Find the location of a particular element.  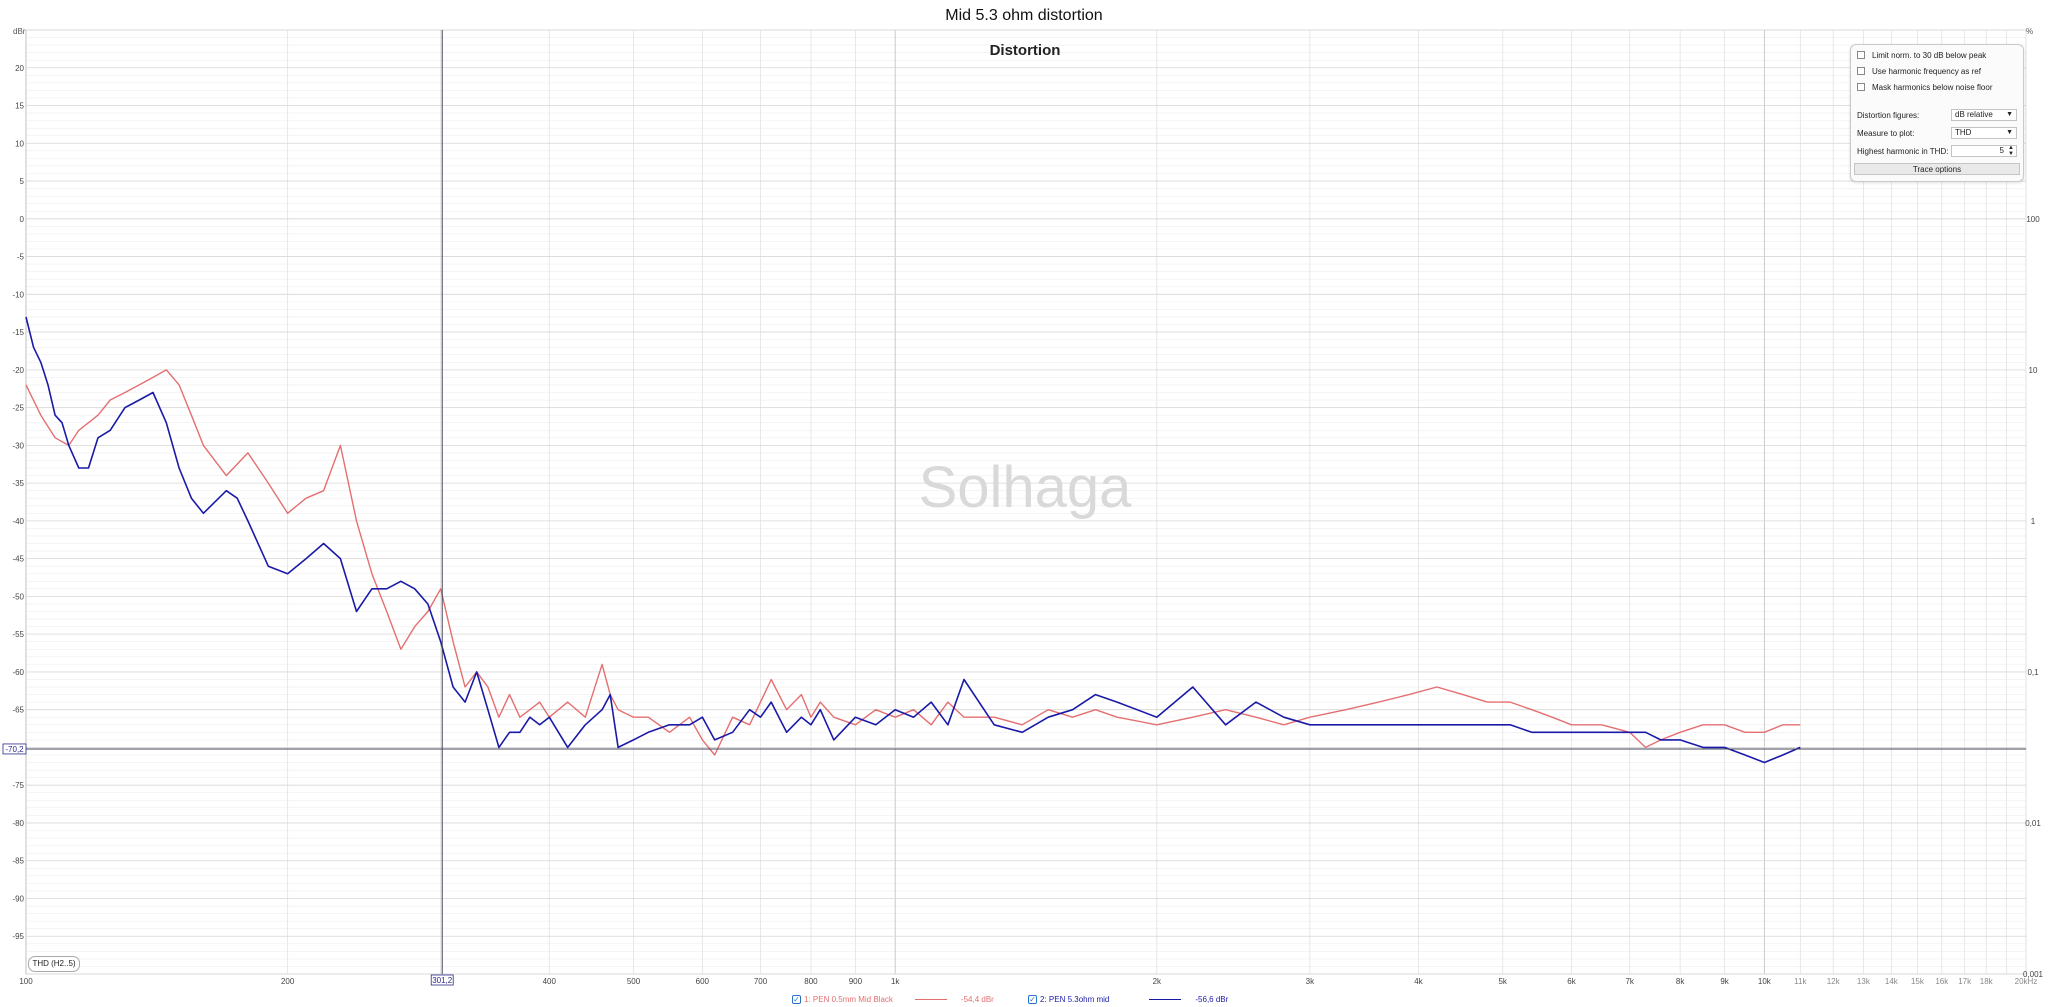

y-tick-label: -65 is located at coordinates (18, 710).